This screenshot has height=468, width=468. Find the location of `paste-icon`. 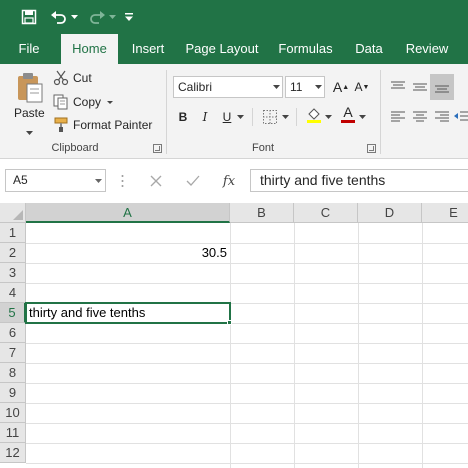

paste-icon is located at coordinates (30, 89).